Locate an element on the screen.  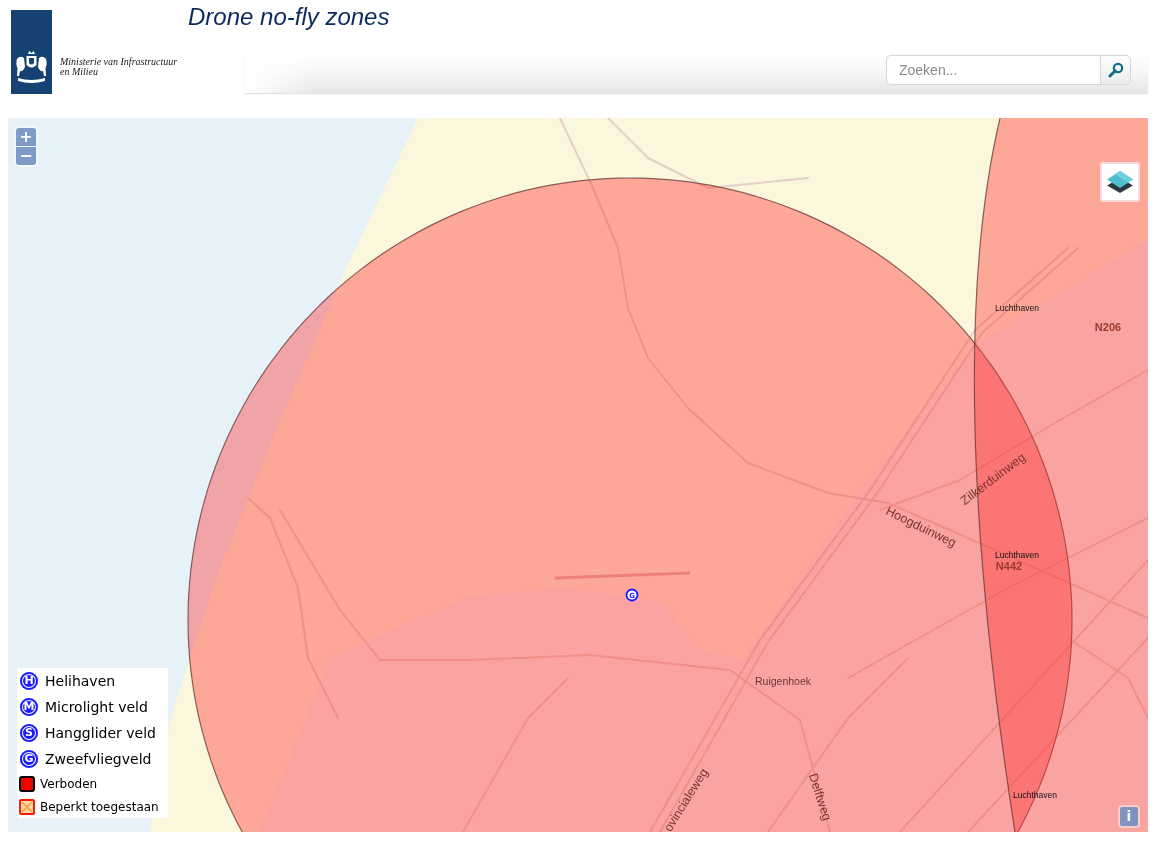
crossed-square-icon is located at coordinates (27, 806).